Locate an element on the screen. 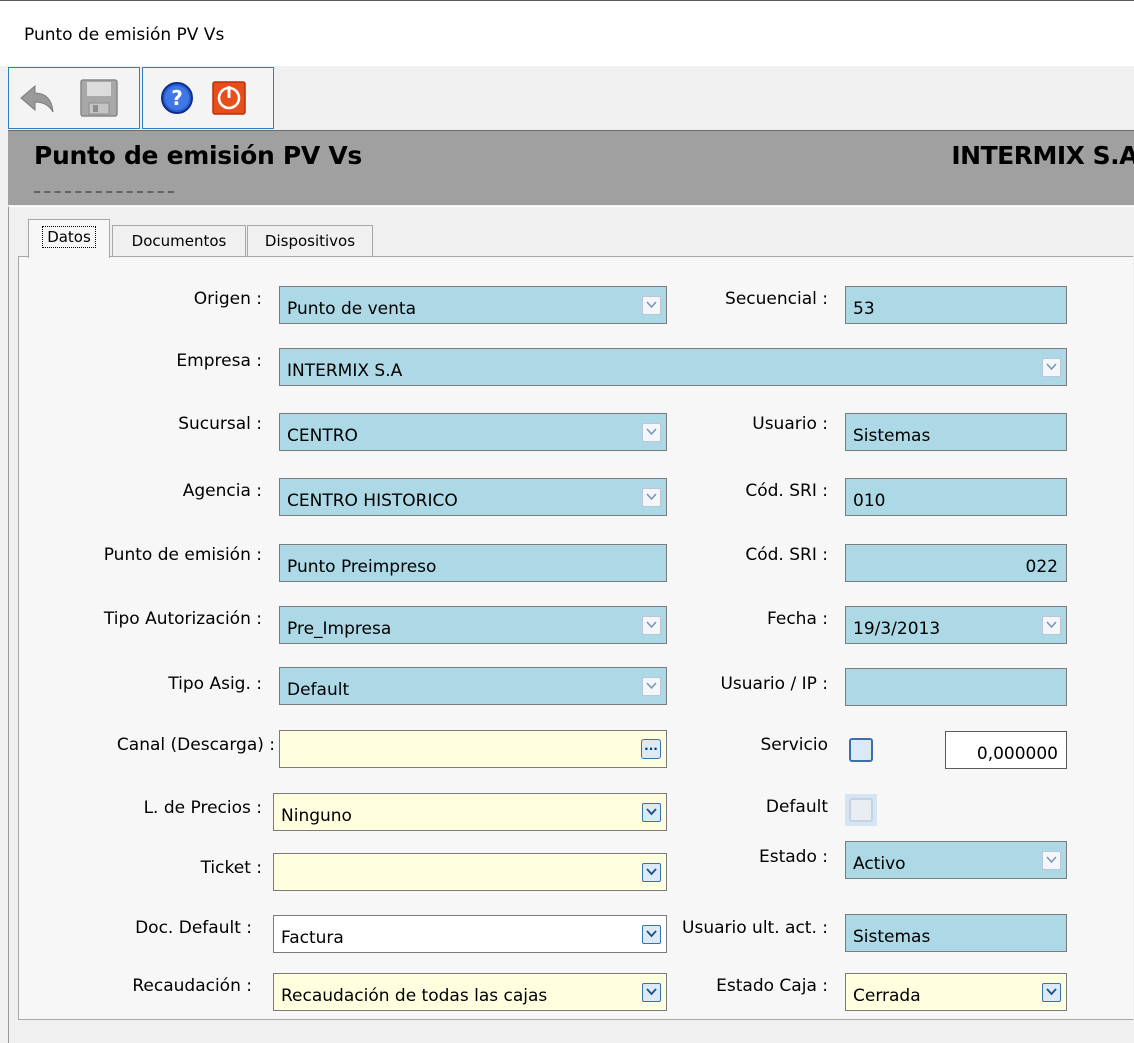 This screenshot has width=1134, height=1043. estado-caja-label: Estado Caja : is located at coordinates (772, 986).